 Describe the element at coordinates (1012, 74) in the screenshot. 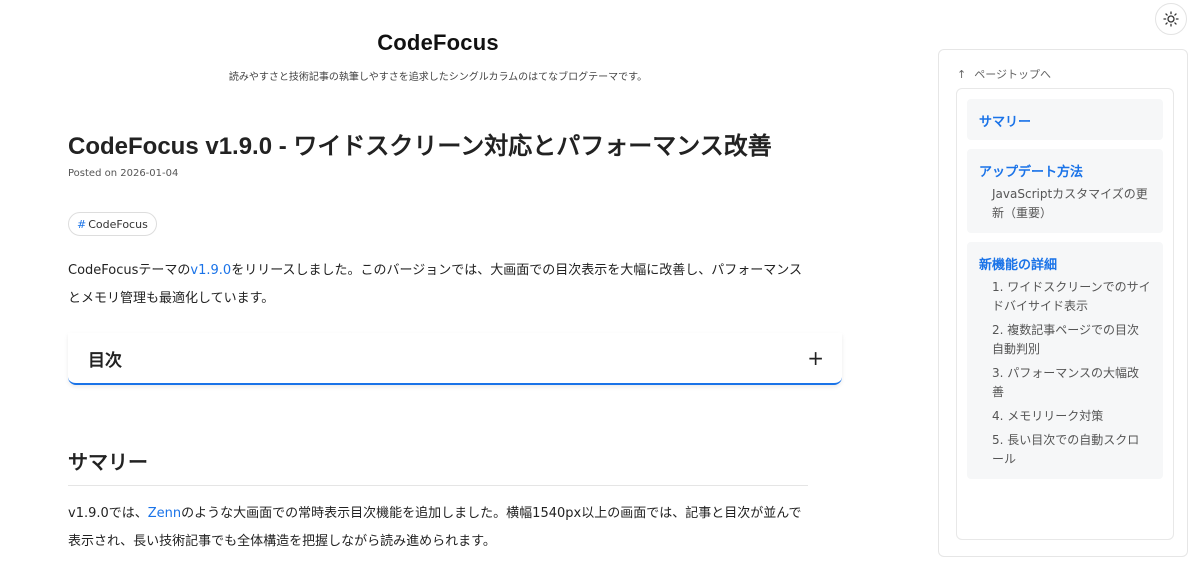

I see `back-to-top-label: ページトップへ` at that location.